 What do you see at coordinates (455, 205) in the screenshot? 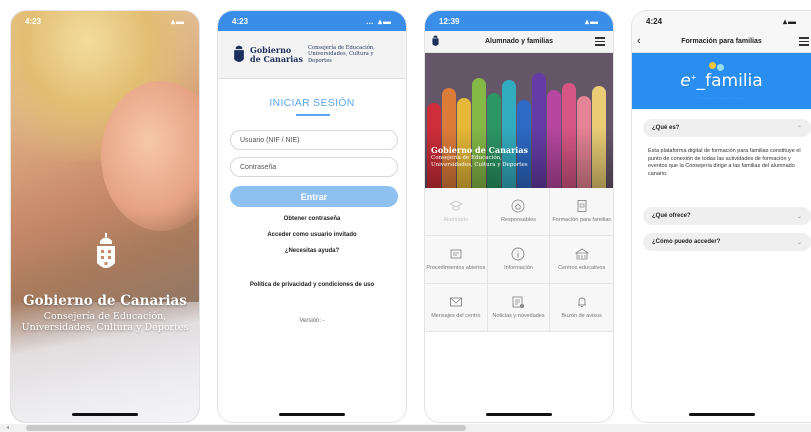
I see `graduation-cap-icon` at bounding box center [455, 205].